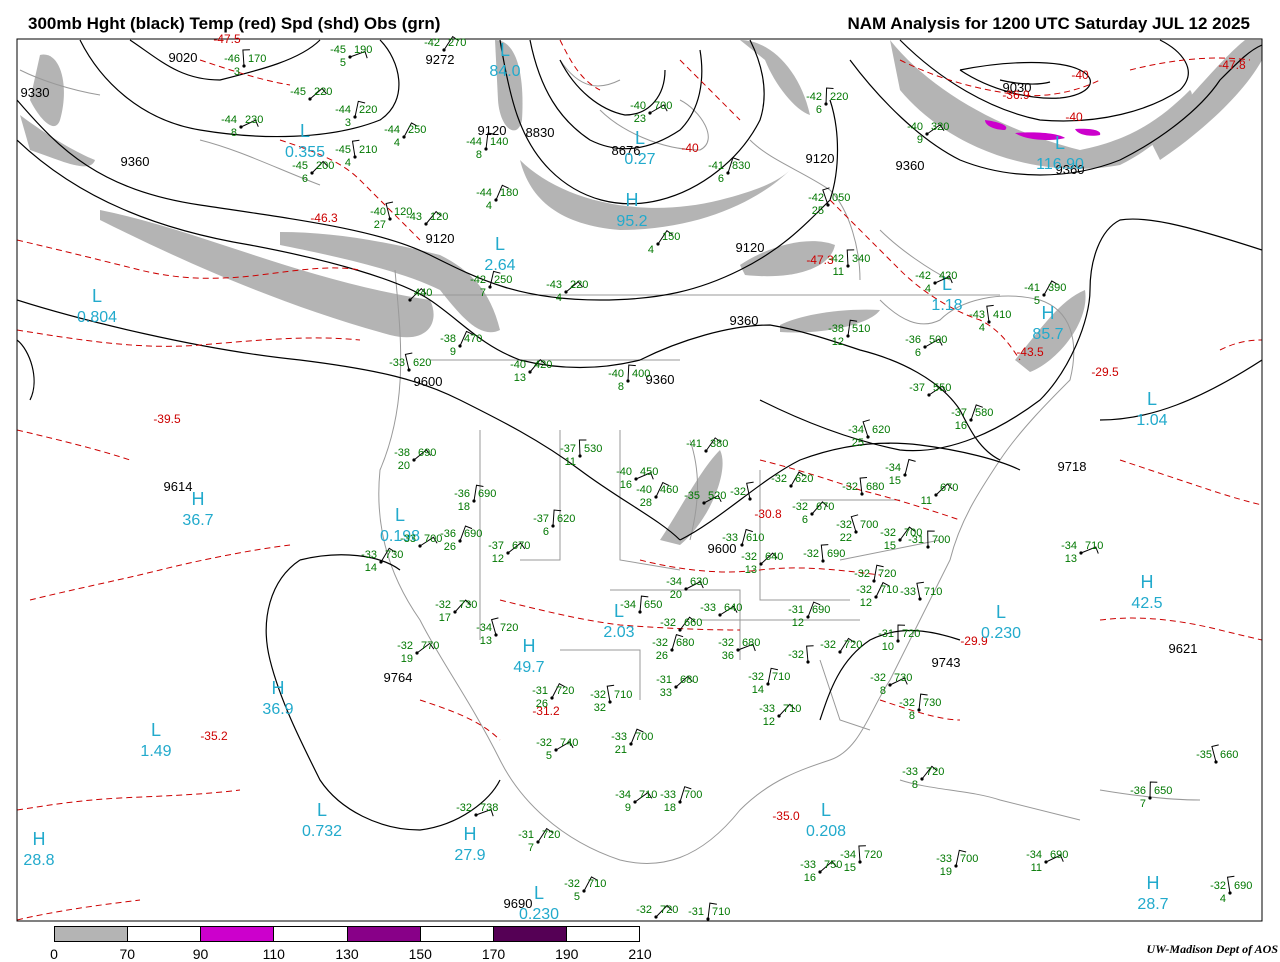 The height and width of the screenshot is (962, 1280). What do you see at coordinates (742, 491) in the screenshot?
I see `station-obs: -32` at bounding box center [742, 491].